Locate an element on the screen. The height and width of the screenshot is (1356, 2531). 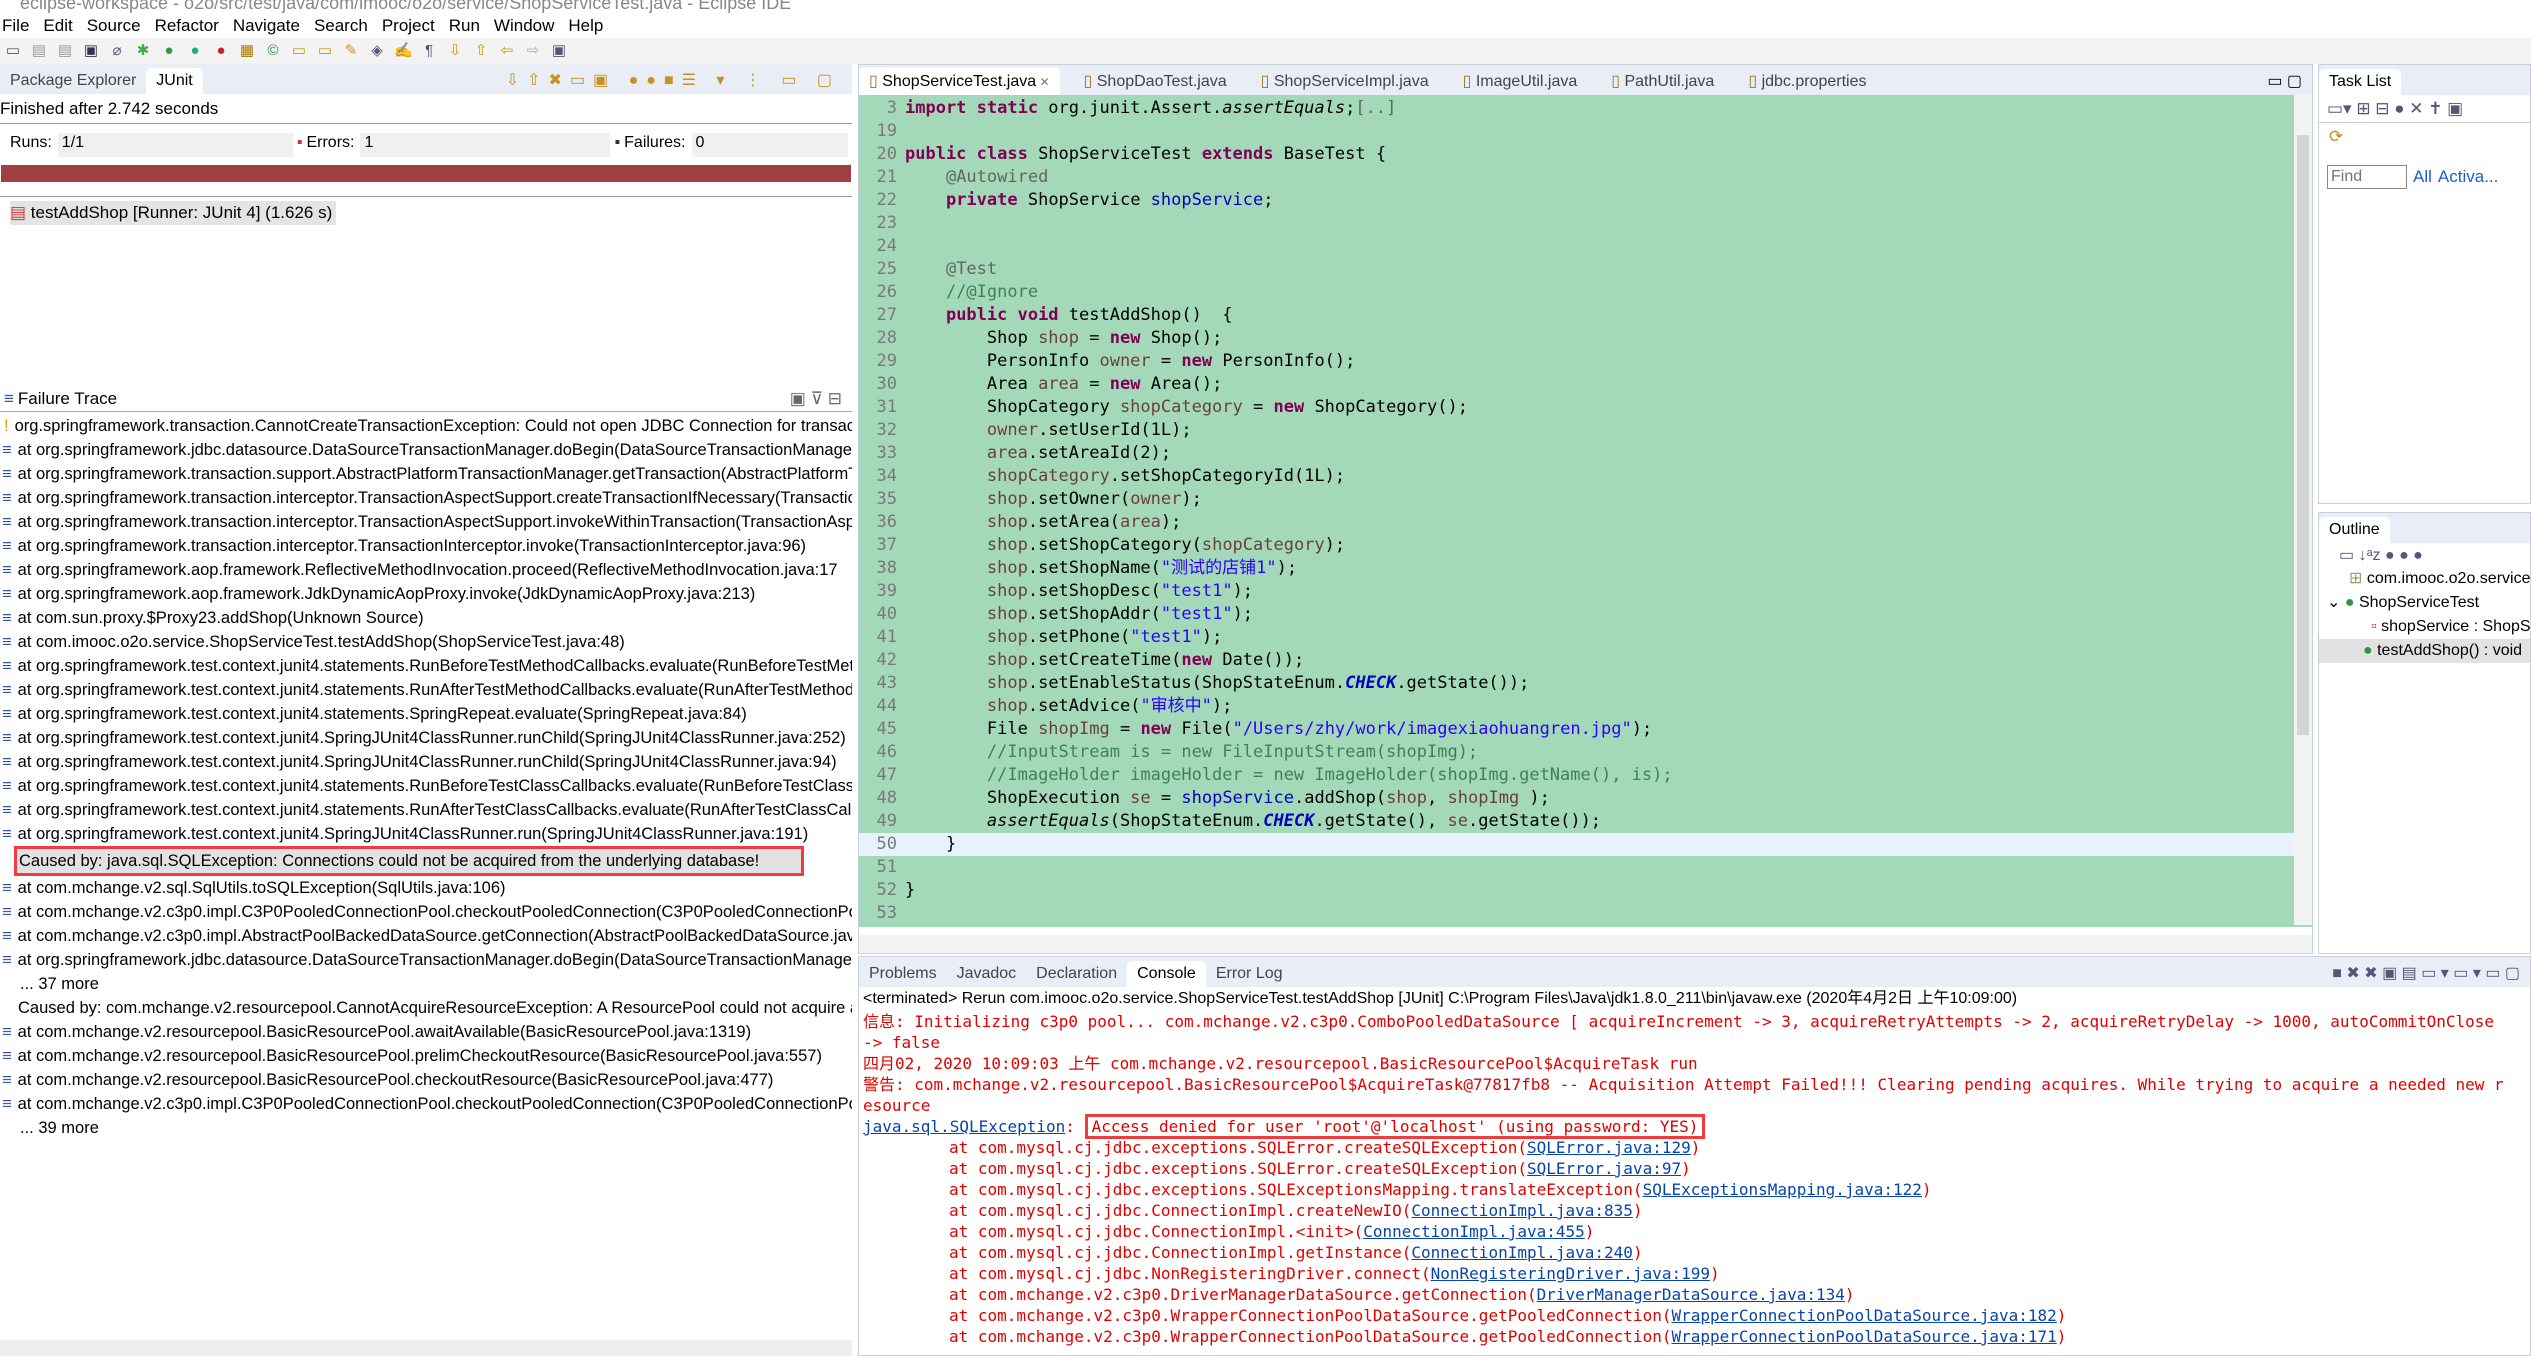
console-link: SQLError.java:129 is located at coordinates (1609, 1147).